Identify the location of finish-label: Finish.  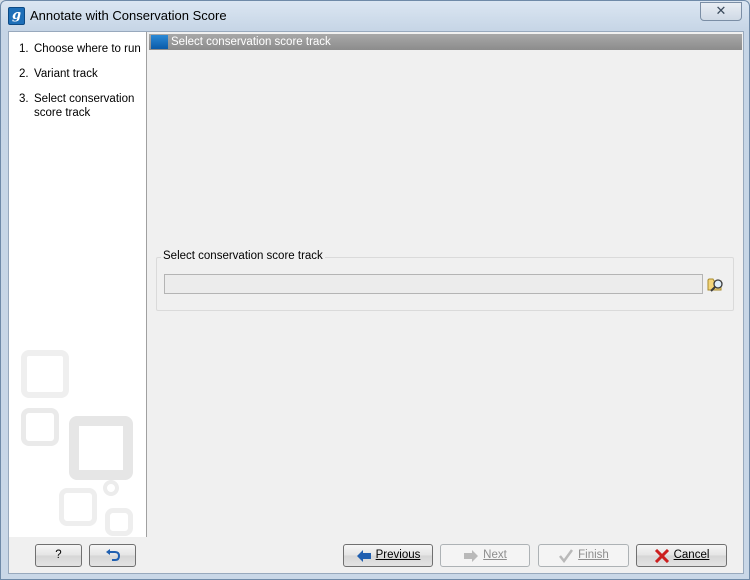
(593, 555).